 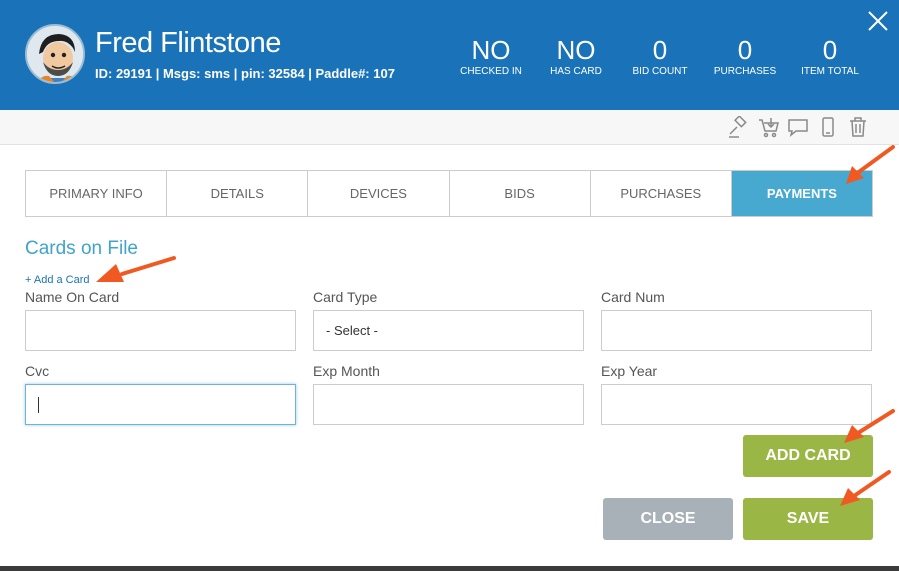 What do you see at coordinates (379, 193) in the screenshot?
I see `tab-devices: DEVICES` at bounding box center [379, 193].